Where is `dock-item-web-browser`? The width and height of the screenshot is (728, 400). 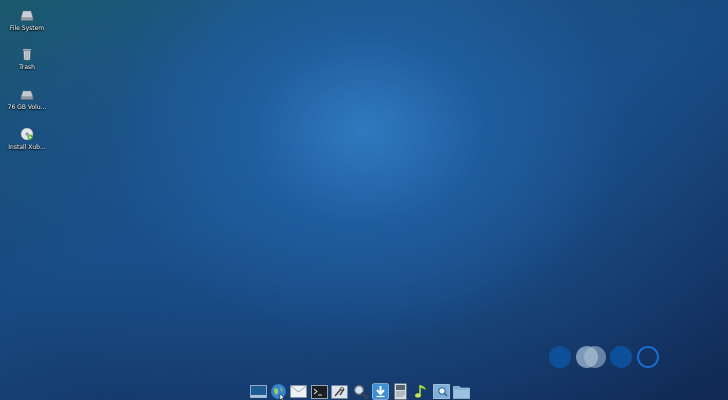
dock-item-web-browser is located at coordinates (278, 391).